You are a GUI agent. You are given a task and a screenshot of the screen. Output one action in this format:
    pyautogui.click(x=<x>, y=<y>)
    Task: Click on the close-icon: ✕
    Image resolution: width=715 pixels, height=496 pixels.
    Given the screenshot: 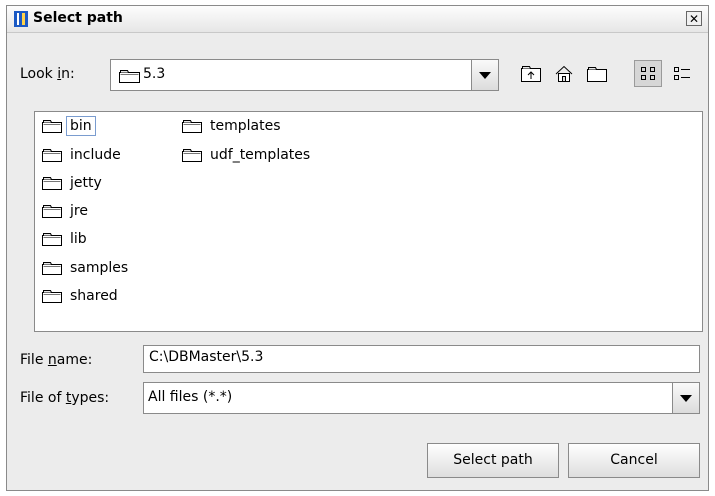 What is the action you would take?
    pyautogui.click(x=694, y=19)
    